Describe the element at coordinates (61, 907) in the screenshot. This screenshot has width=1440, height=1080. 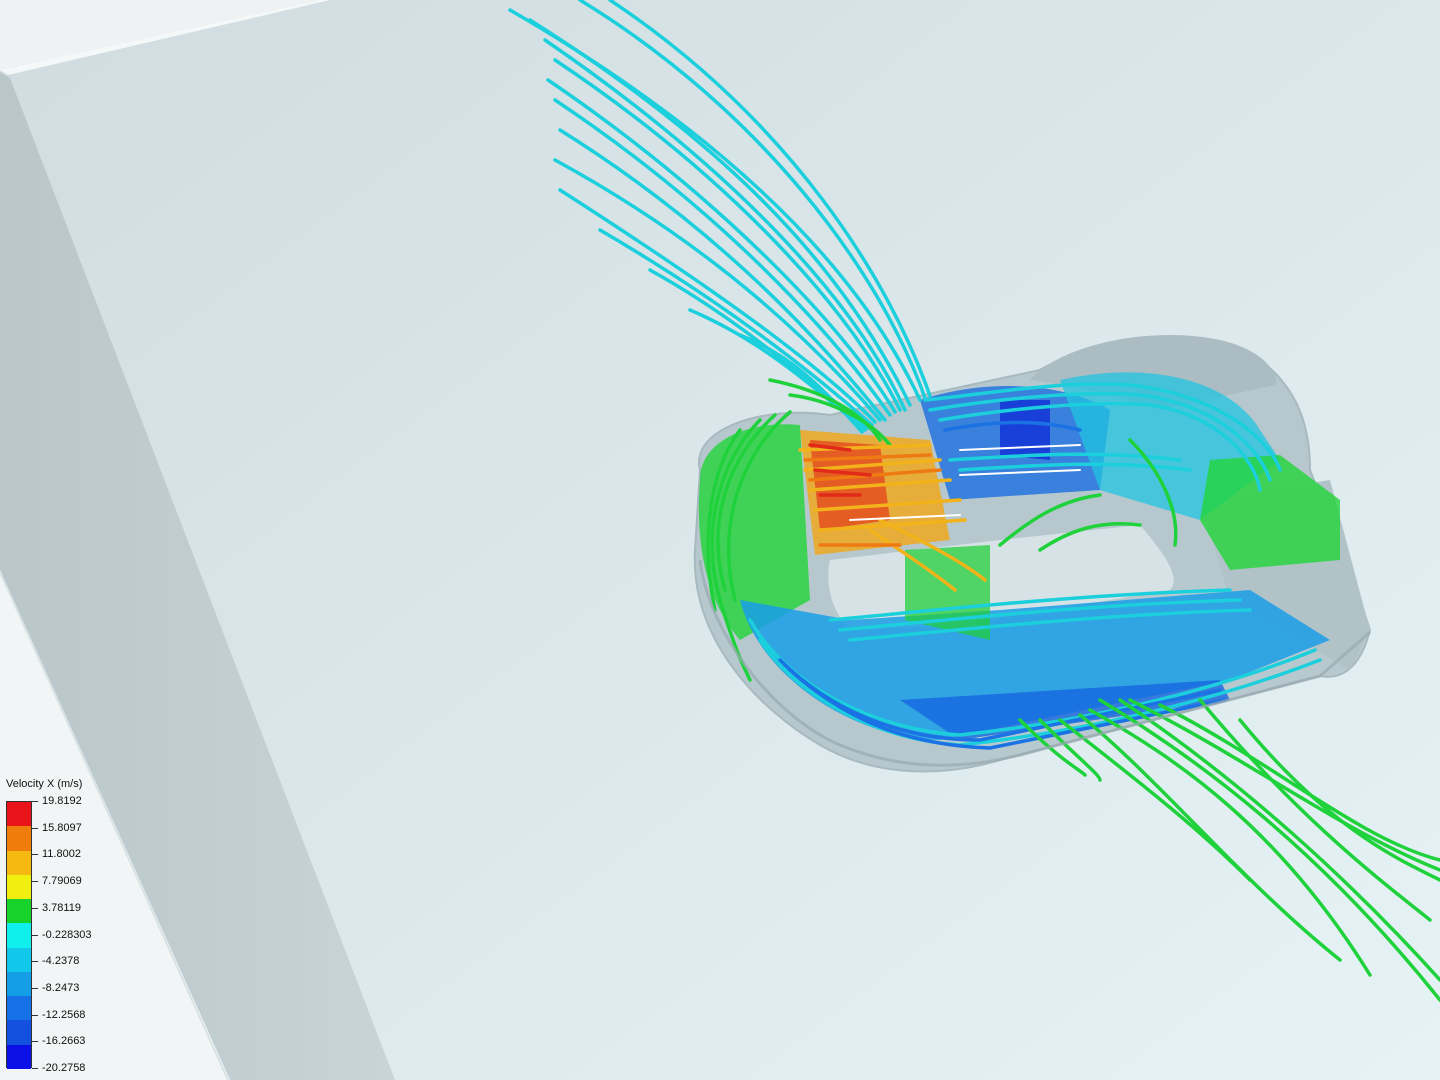
I see `legend-tick-label: 3.78119` at that location.